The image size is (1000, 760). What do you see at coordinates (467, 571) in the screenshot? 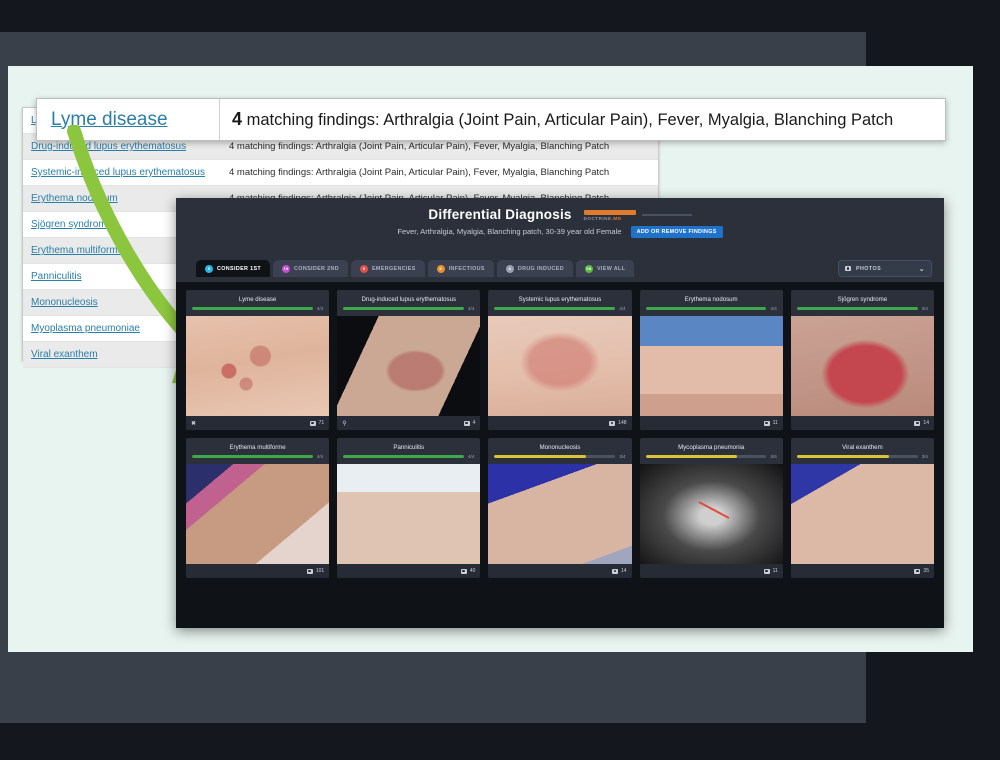
I see `photo-count: 40` at bounding box center [467, 571].